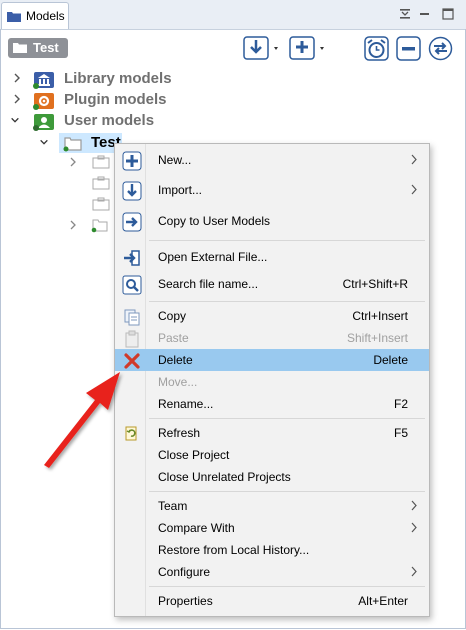  Describe the element at coordinates (82, 420) in the screenshot. I see `annotation-arrow` at that location.